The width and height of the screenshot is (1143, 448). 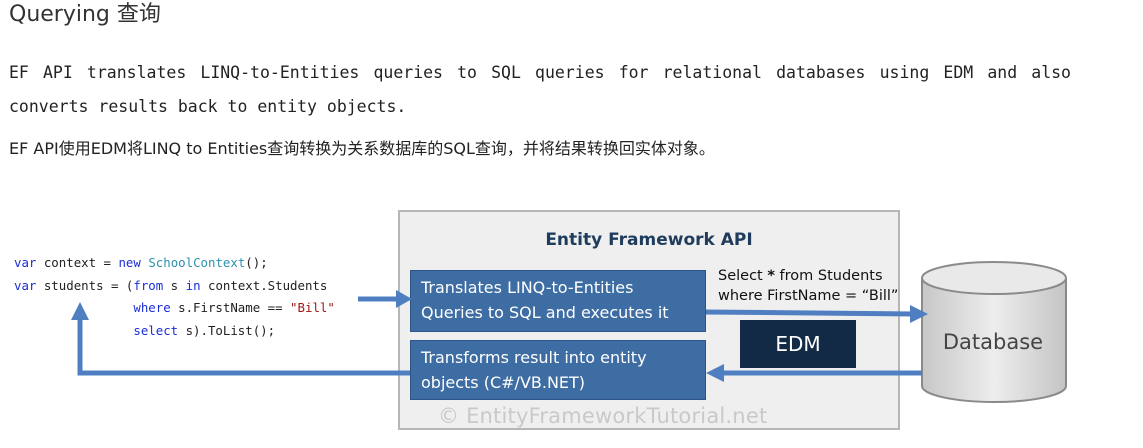 What do you see at coordinates (385, 299) in the screenshot?
I see `arrow-code-to-translate-icon` at bounding box center [385, 299].